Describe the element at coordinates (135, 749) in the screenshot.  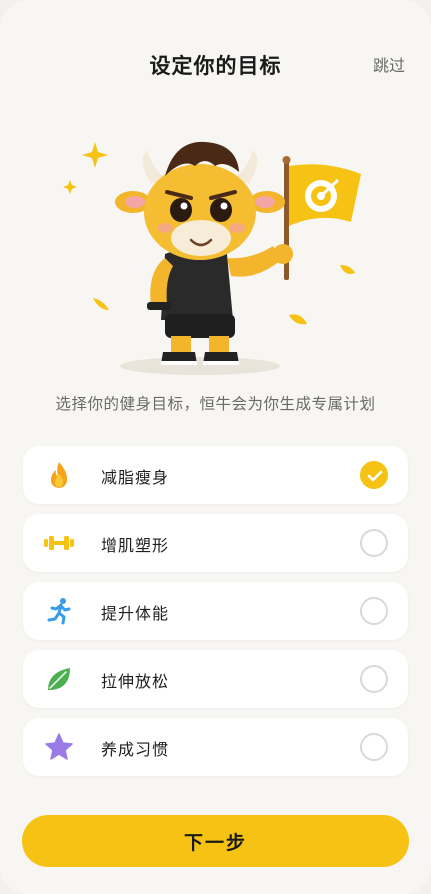
I see `goal-option-label: 养成习惯` at that location.